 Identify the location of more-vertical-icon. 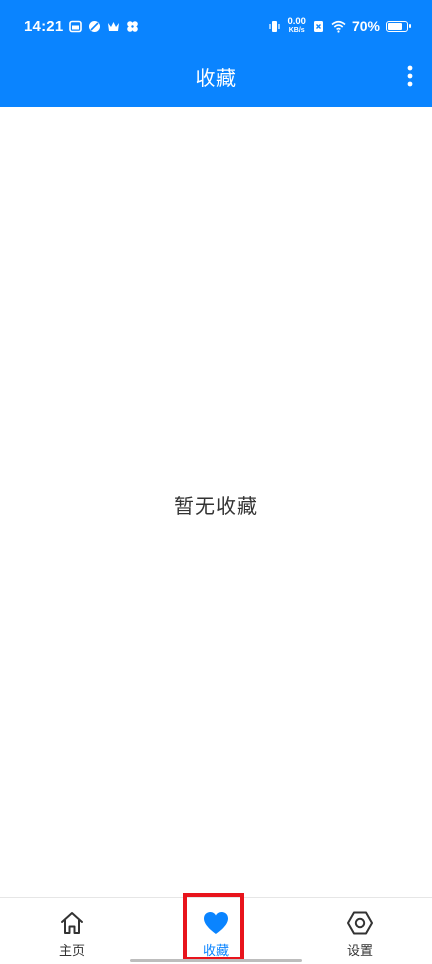
(410, 76).